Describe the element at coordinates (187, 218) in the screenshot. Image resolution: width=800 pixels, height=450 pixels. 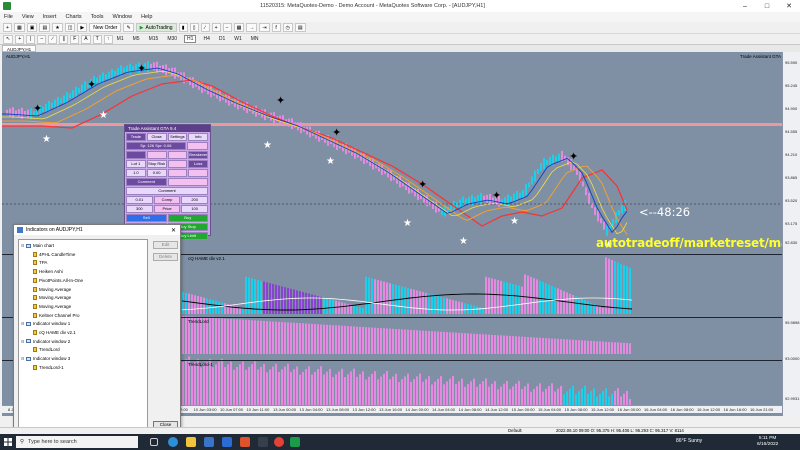
I see `buy-button: Buy` at that location.